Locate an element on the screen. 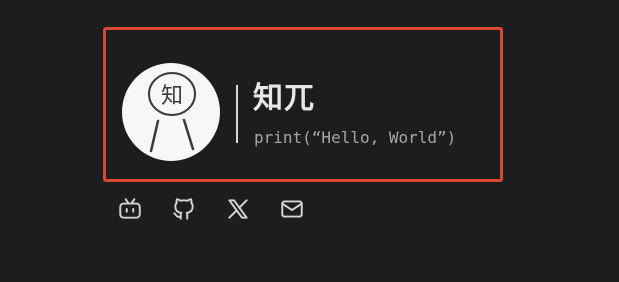 The height and width of the screenshot is (282, 619). profile-name: 知兀 is located at coordinates (284, 98).